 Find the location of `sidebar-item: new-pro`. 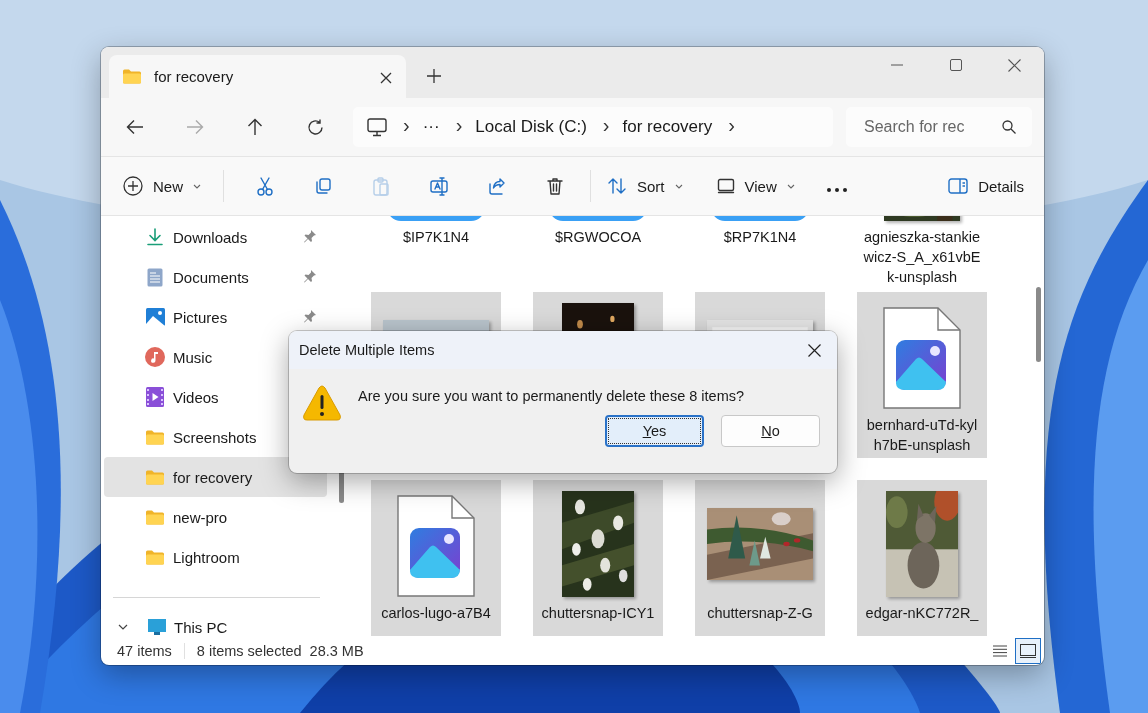

sidebar-item: new-pro is located at coordinates (215, 517).